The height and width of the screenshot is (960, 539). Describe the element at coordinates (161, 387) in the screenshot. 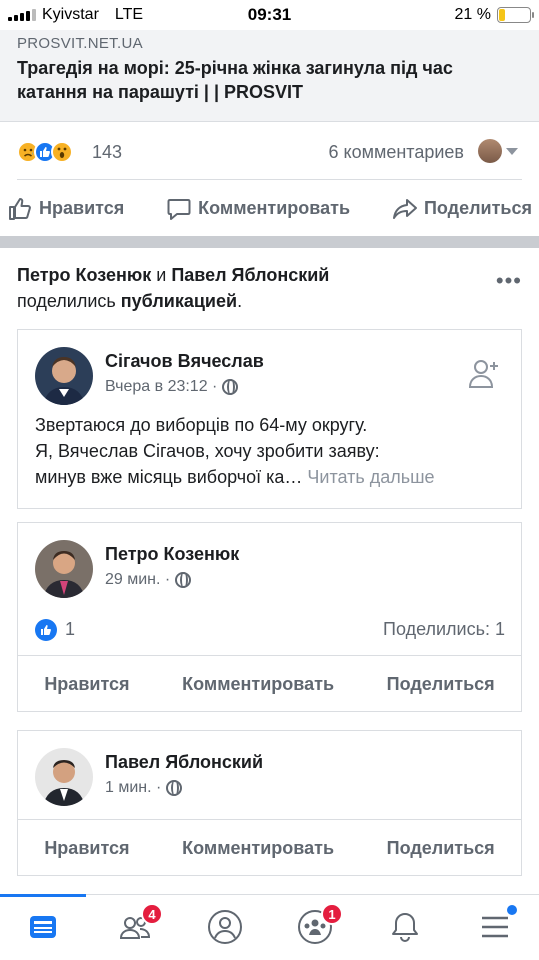

I see `post-time: Вчера в 23:12 ·` at that location.